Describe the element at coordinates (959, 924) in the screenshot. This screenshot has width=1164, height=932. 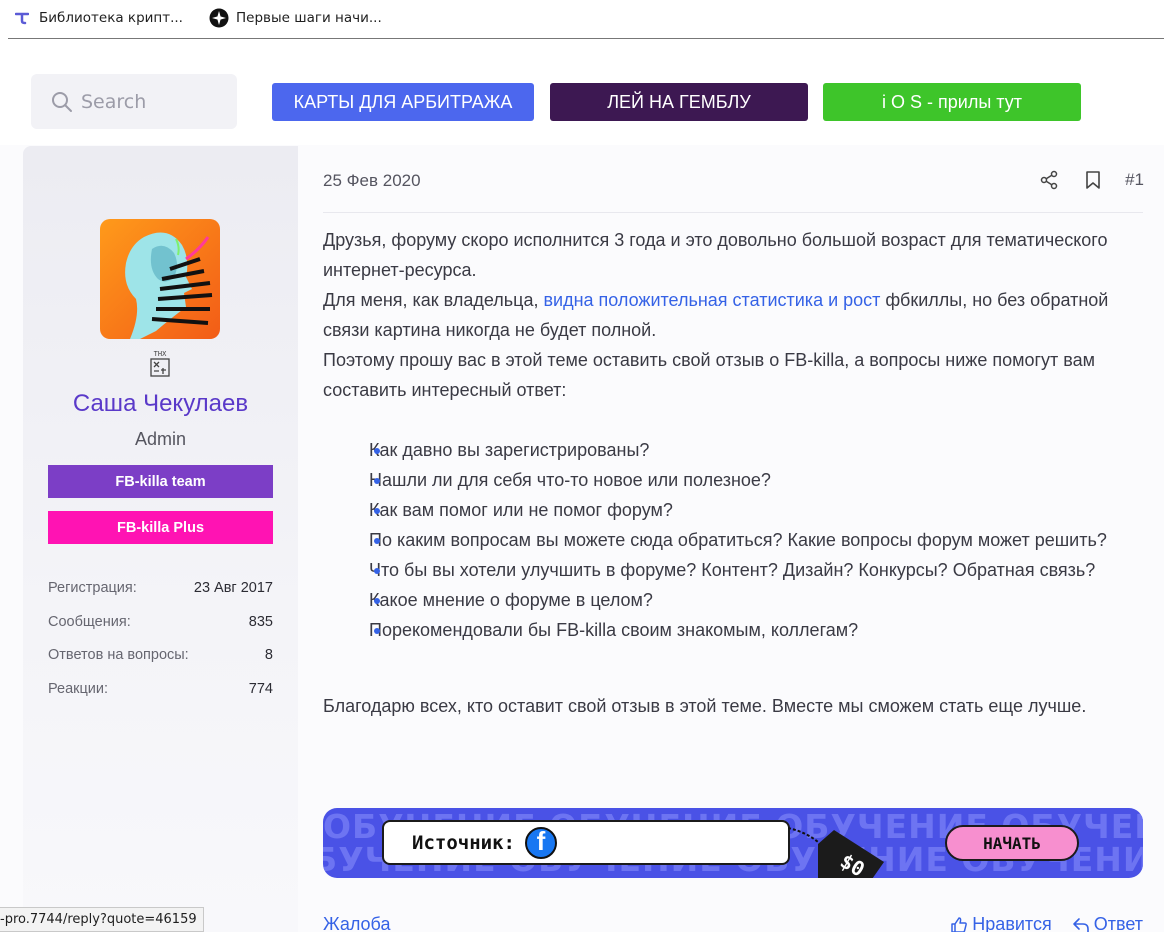
I see `thumbs-up-icon` at that location.